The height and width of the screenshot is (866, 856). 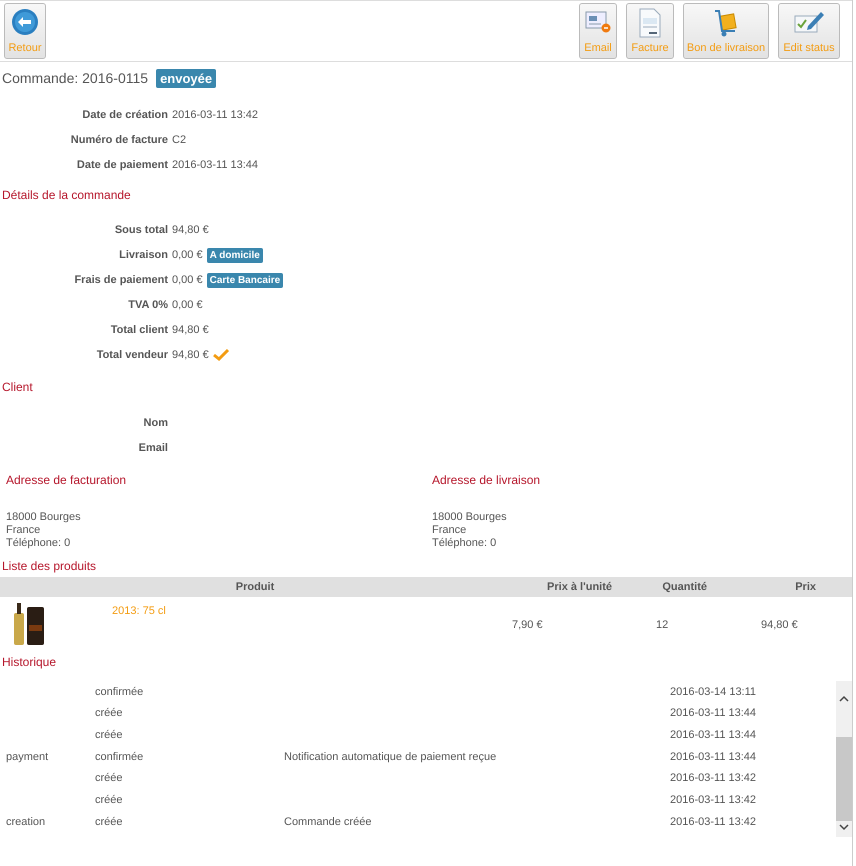 I want to click on toolbar-button: Facture, so click(x=650, y=31).